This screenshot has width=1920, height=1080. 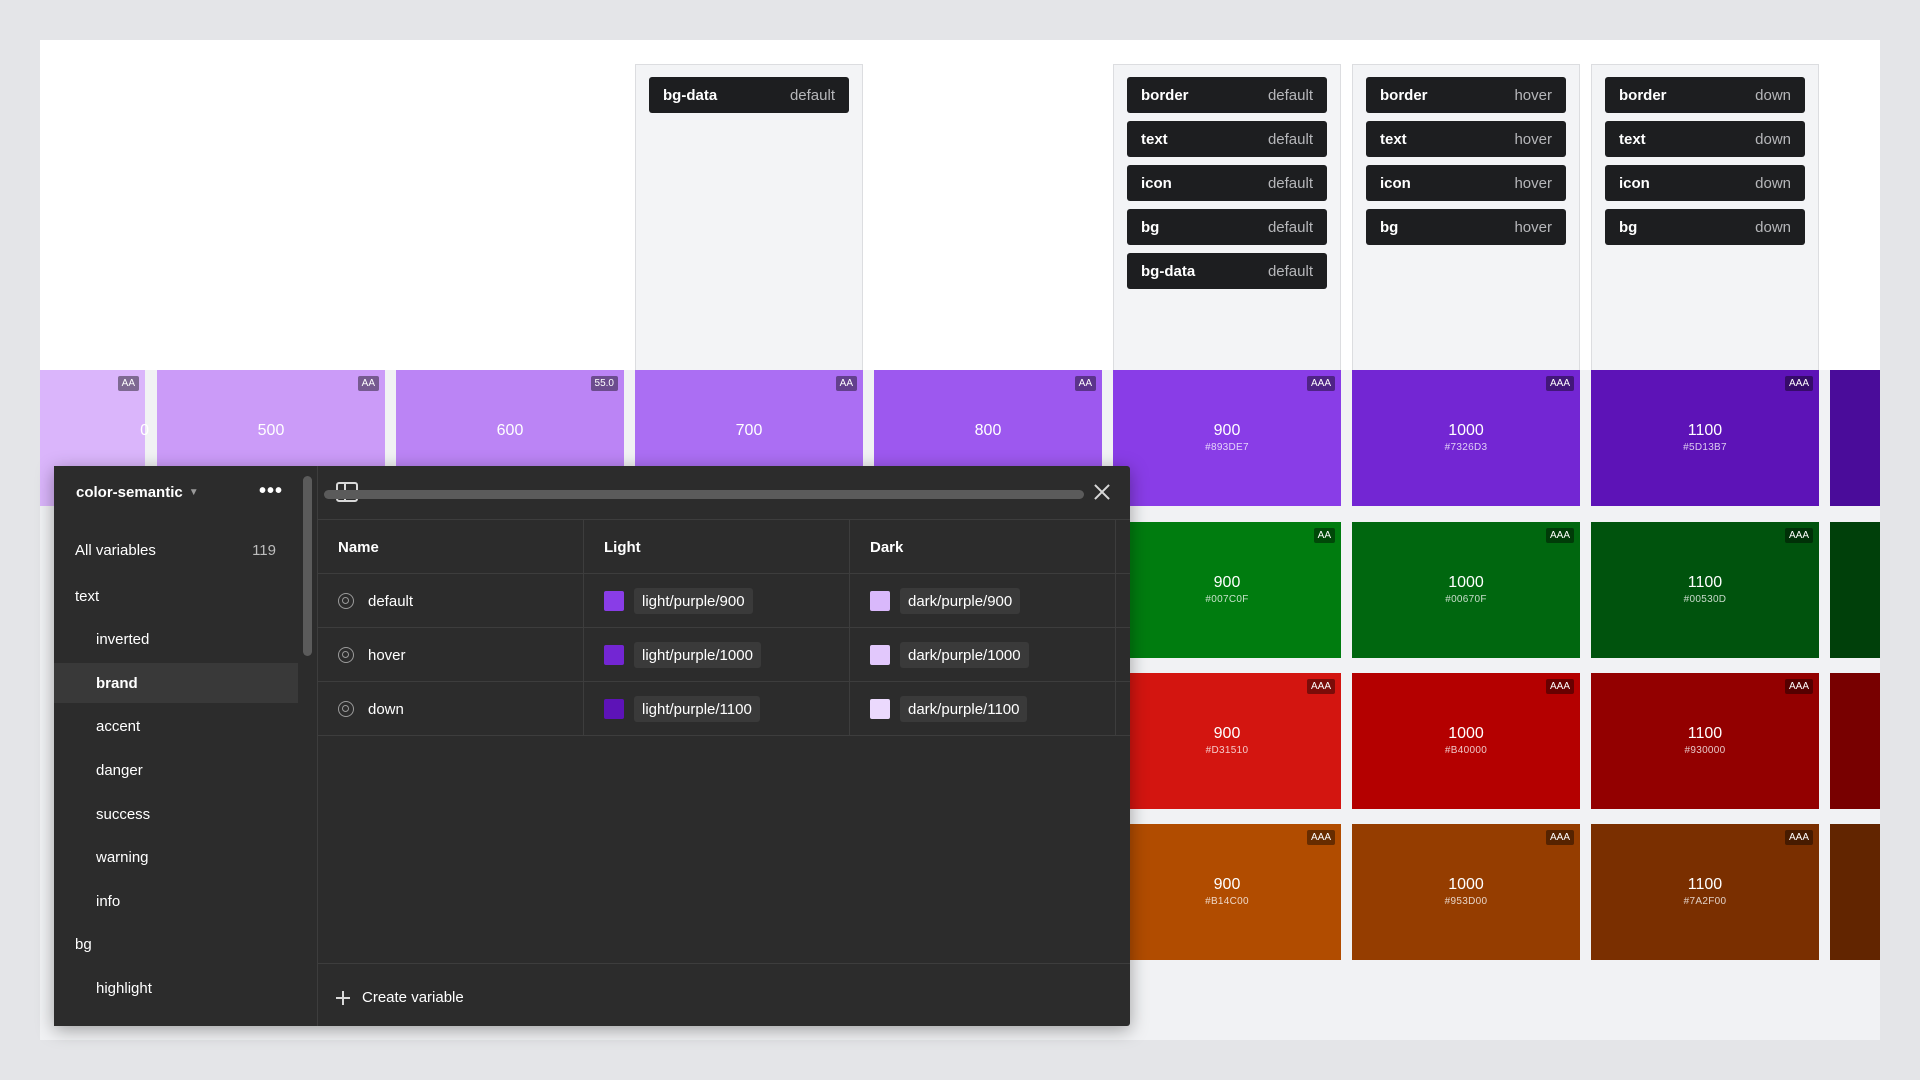 What do you see at coordinates (176, 683) in the screenshot?
I see `sidebar-group-item: brand` at bounding box center [176, 683].